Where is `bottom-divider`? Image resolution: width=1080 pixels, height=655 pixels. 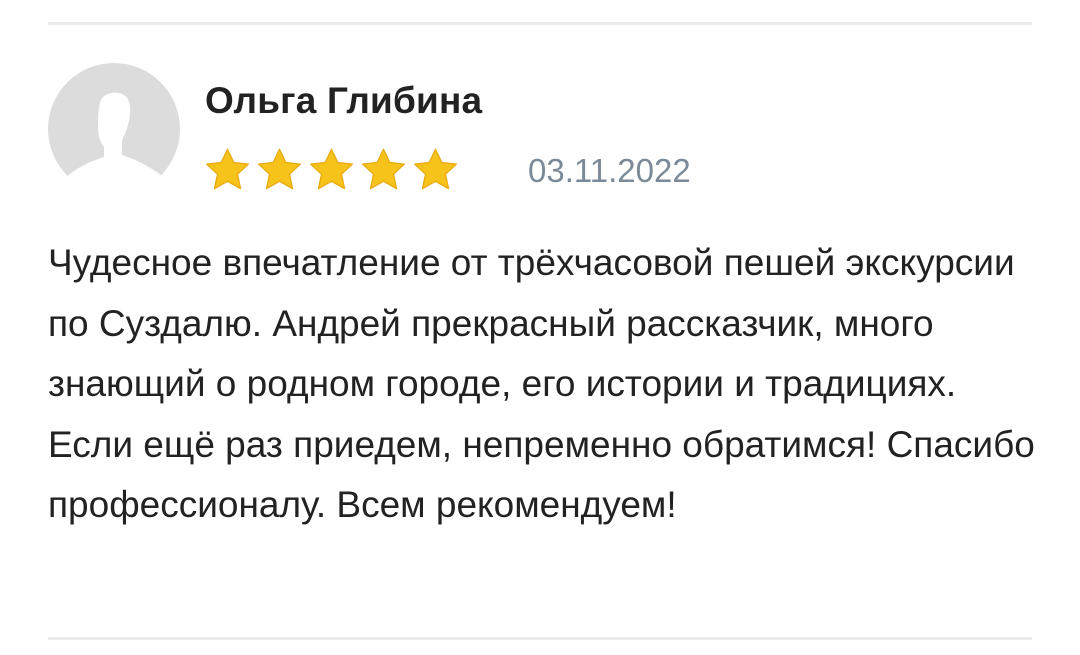 bottom-divider is located at coordinates (540, 638).